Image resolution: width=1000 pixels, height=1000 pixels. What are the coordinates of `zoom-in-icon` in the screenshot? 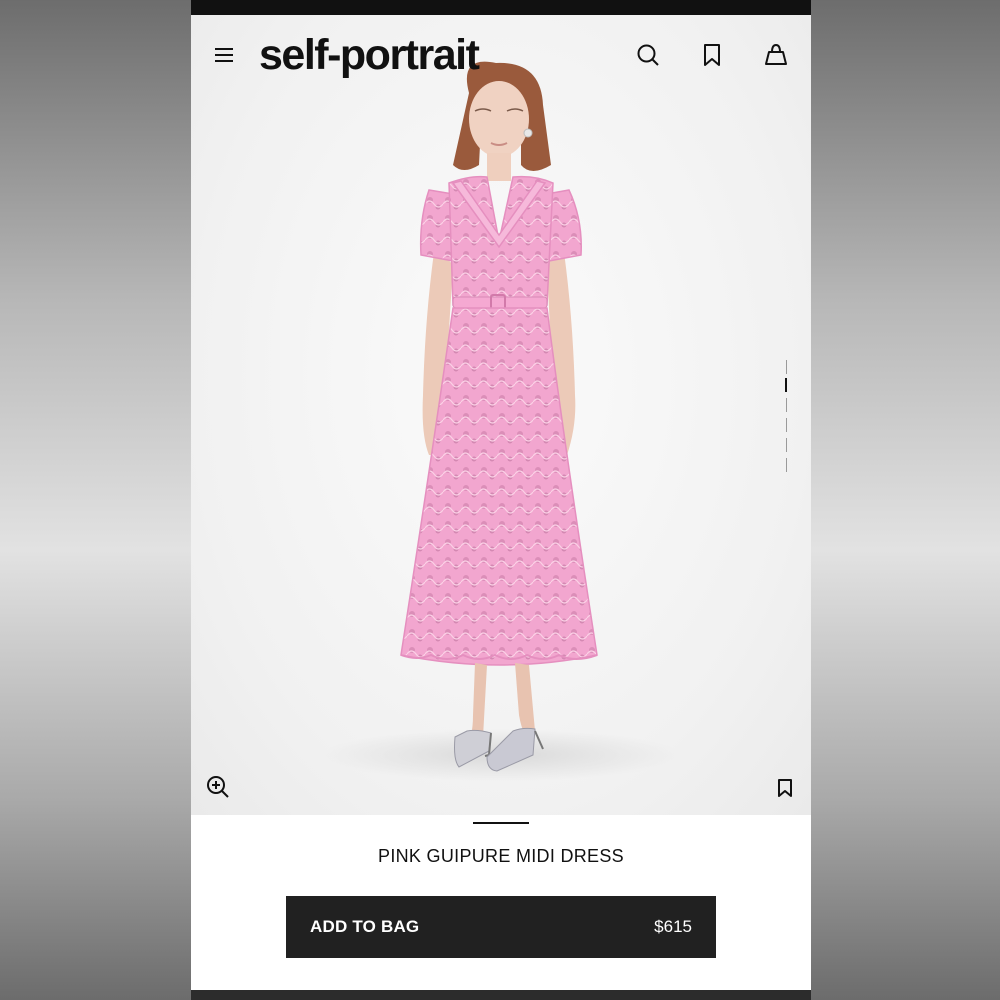 It's located at (218, 787).